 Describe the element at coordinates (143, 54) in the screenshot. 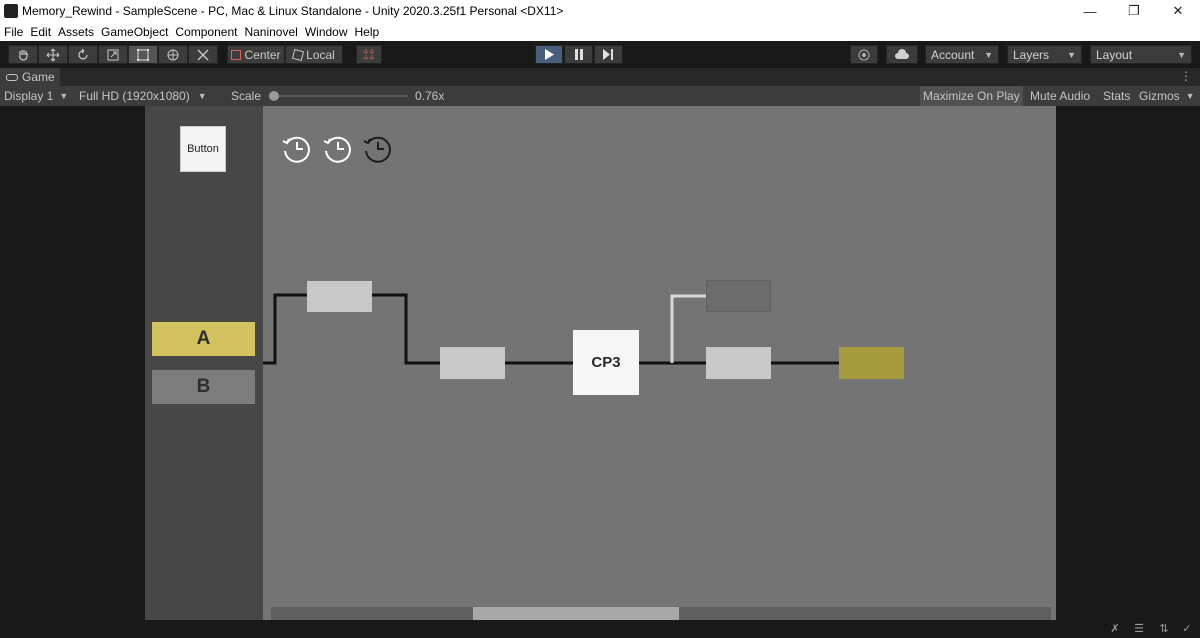

I see `rect-icon` at that location.